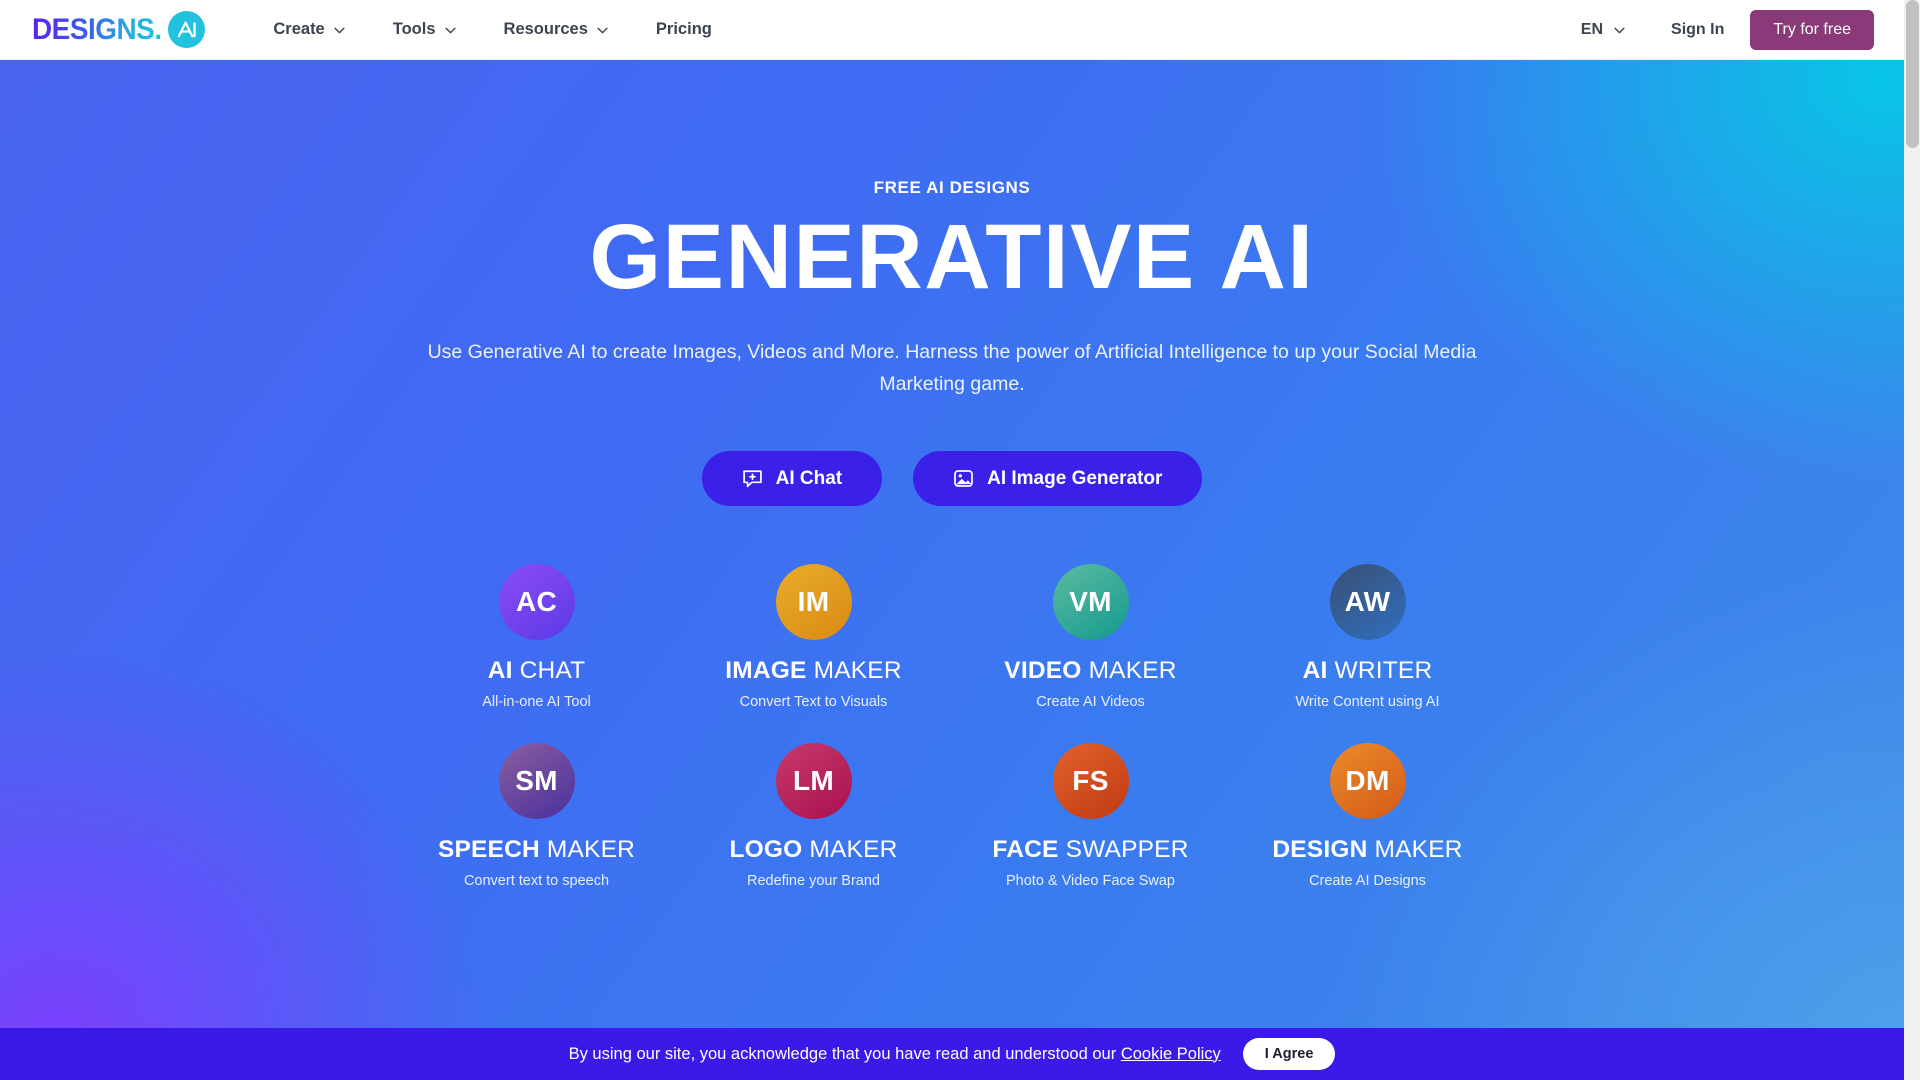 This screenshot has width=1920, height=1080. Describe the element at coordinates (488, 850) in the screenshot. I see `tool-title-bold: SPEECH` at that location.